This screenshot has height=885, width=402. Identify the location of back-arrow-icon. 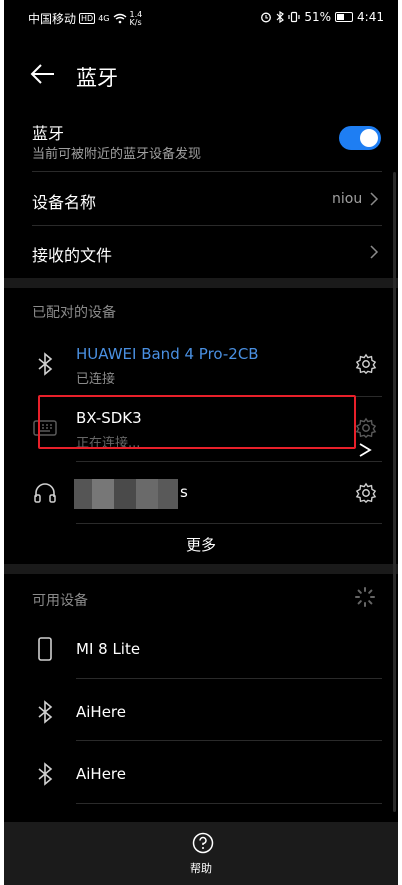
(42, 74).